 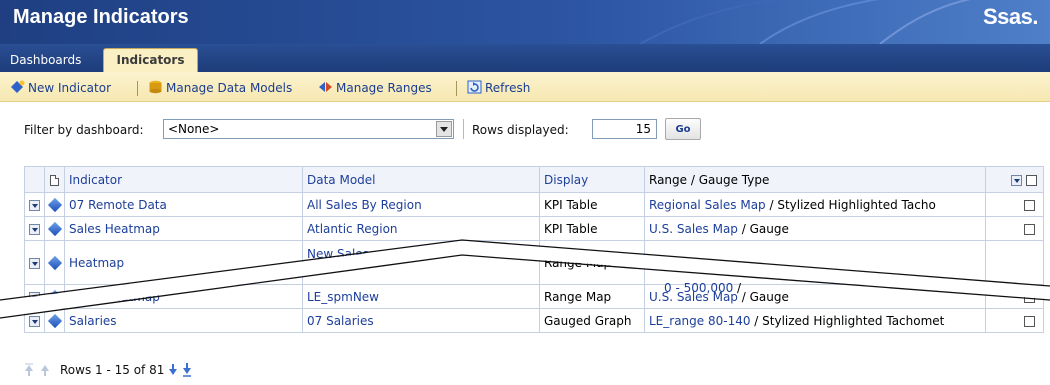 What do you see at coordinates (308, 129) in the screenshot?
I see `dashboard-filter-select: <None>` at bounding box center [308, 129].